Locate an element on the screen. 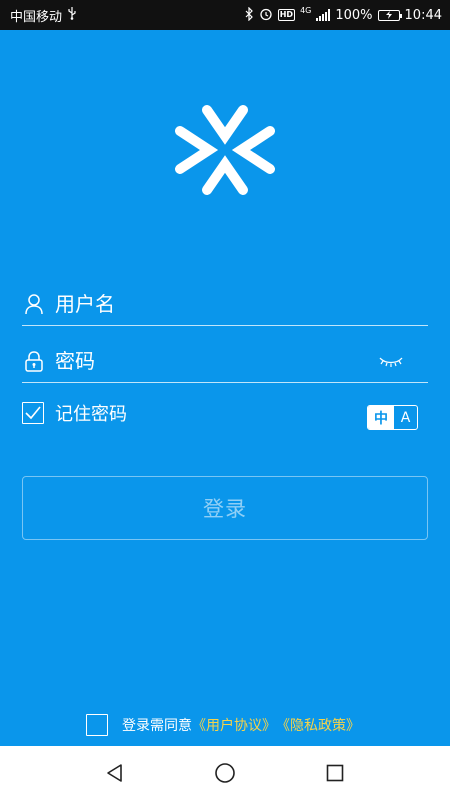 Image resolution: width=450 pixels, height=800 pixels. system-nav-bar is located at coordinates (225, 773).